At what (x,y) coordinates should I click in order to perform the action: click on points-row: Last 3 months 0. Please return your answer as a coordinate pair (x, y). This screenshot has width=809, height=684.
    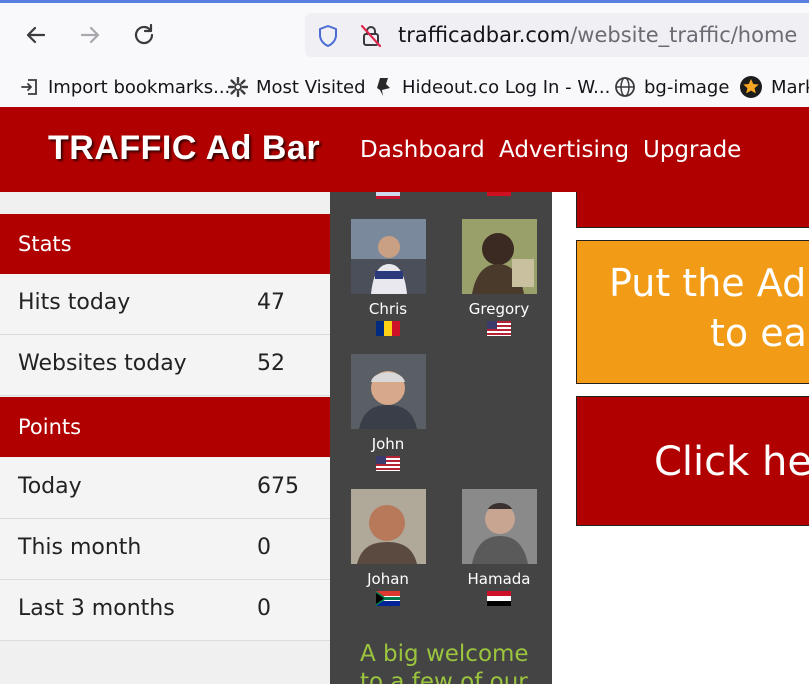
    Looking at the image, I should click on (165, 610).